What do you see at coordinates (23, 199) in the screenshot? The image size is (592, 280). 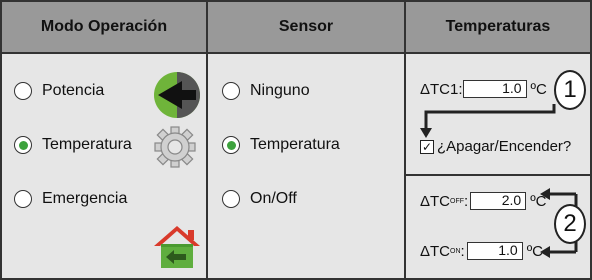 I see `radio-emergencia` at bounding box center [23, 199].